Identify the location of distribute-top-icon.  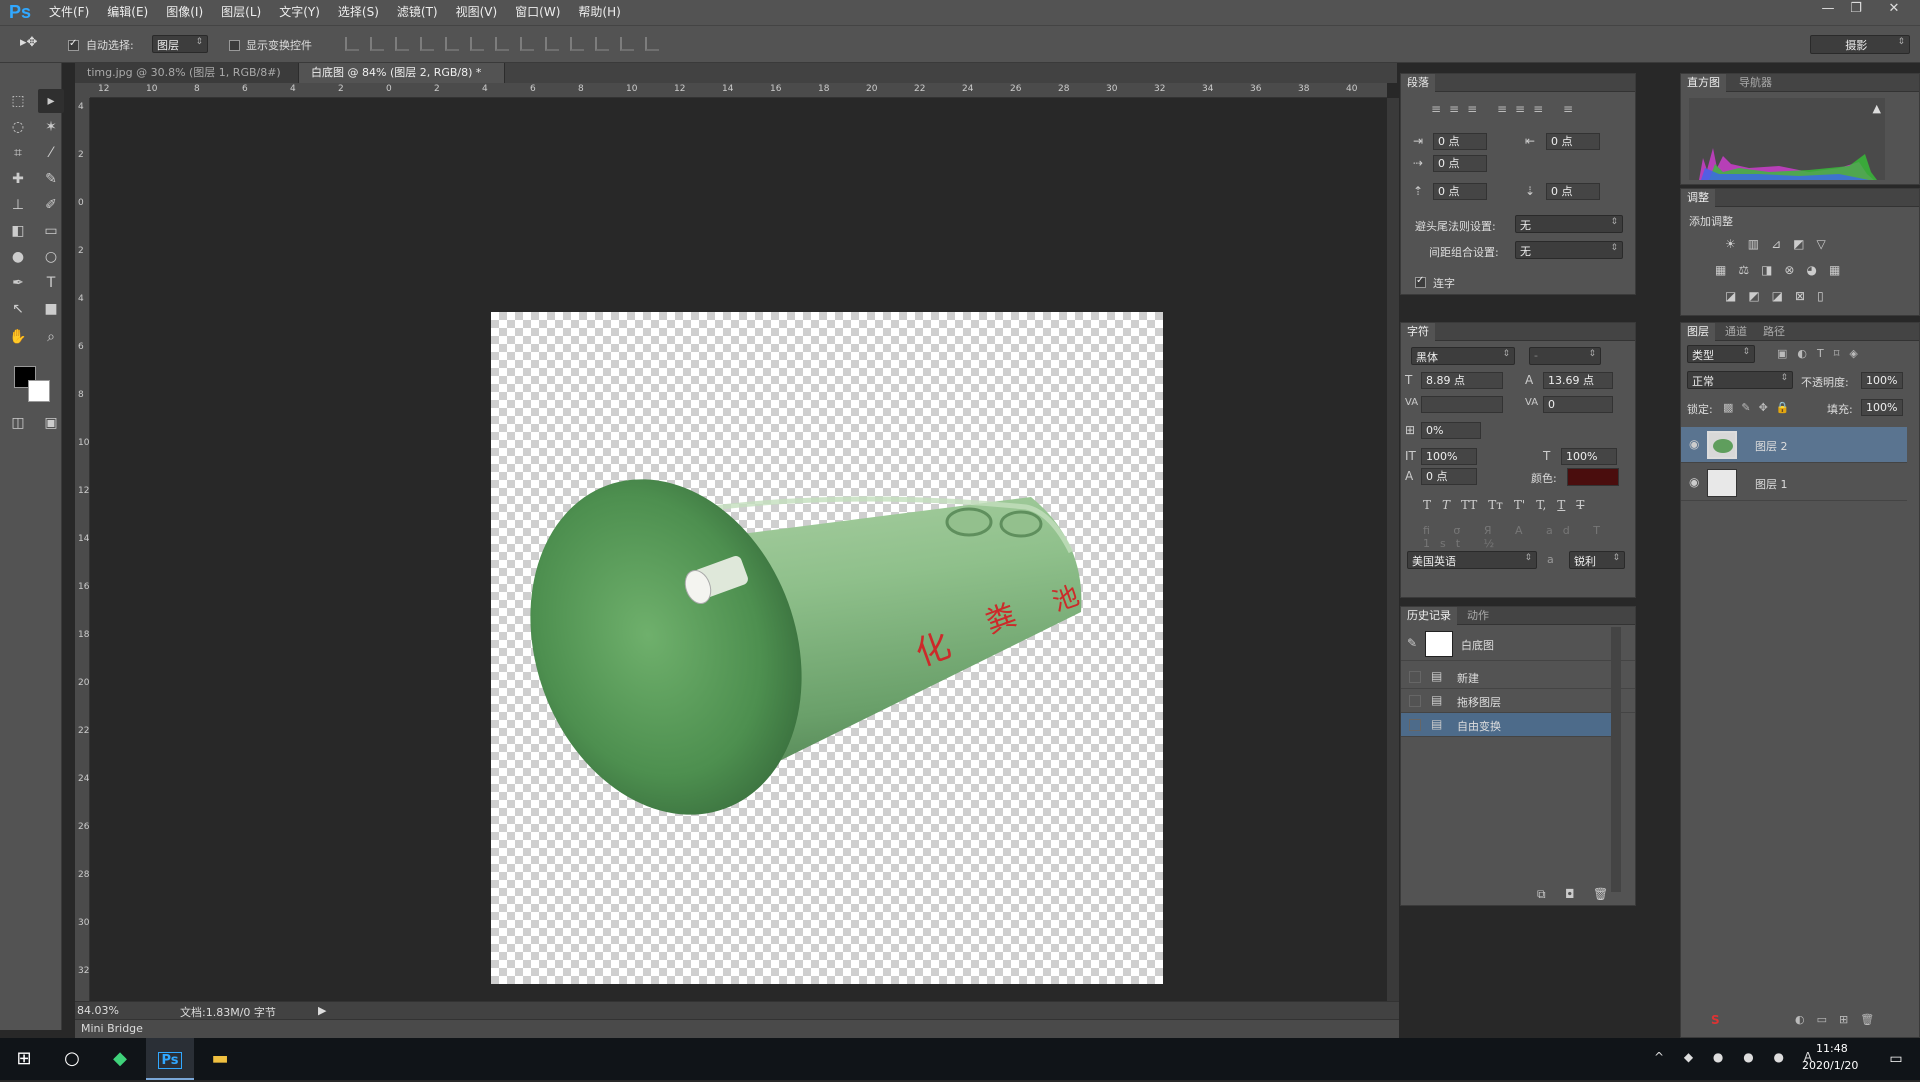
(502, 44).